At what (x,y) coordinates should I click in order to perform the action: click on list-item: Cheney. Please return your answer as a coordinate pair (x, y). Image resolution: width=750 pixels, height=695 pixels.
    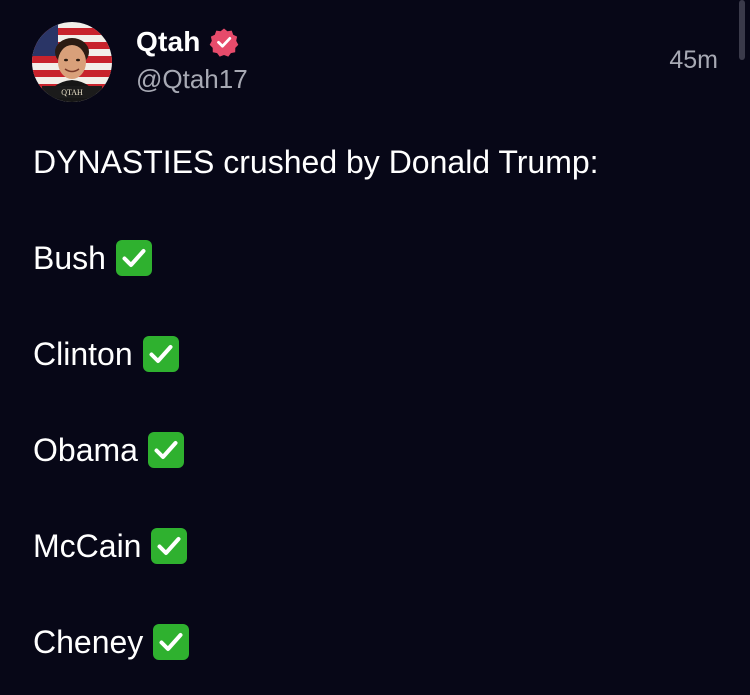
    Looking at the image, I should click on (378, 642).